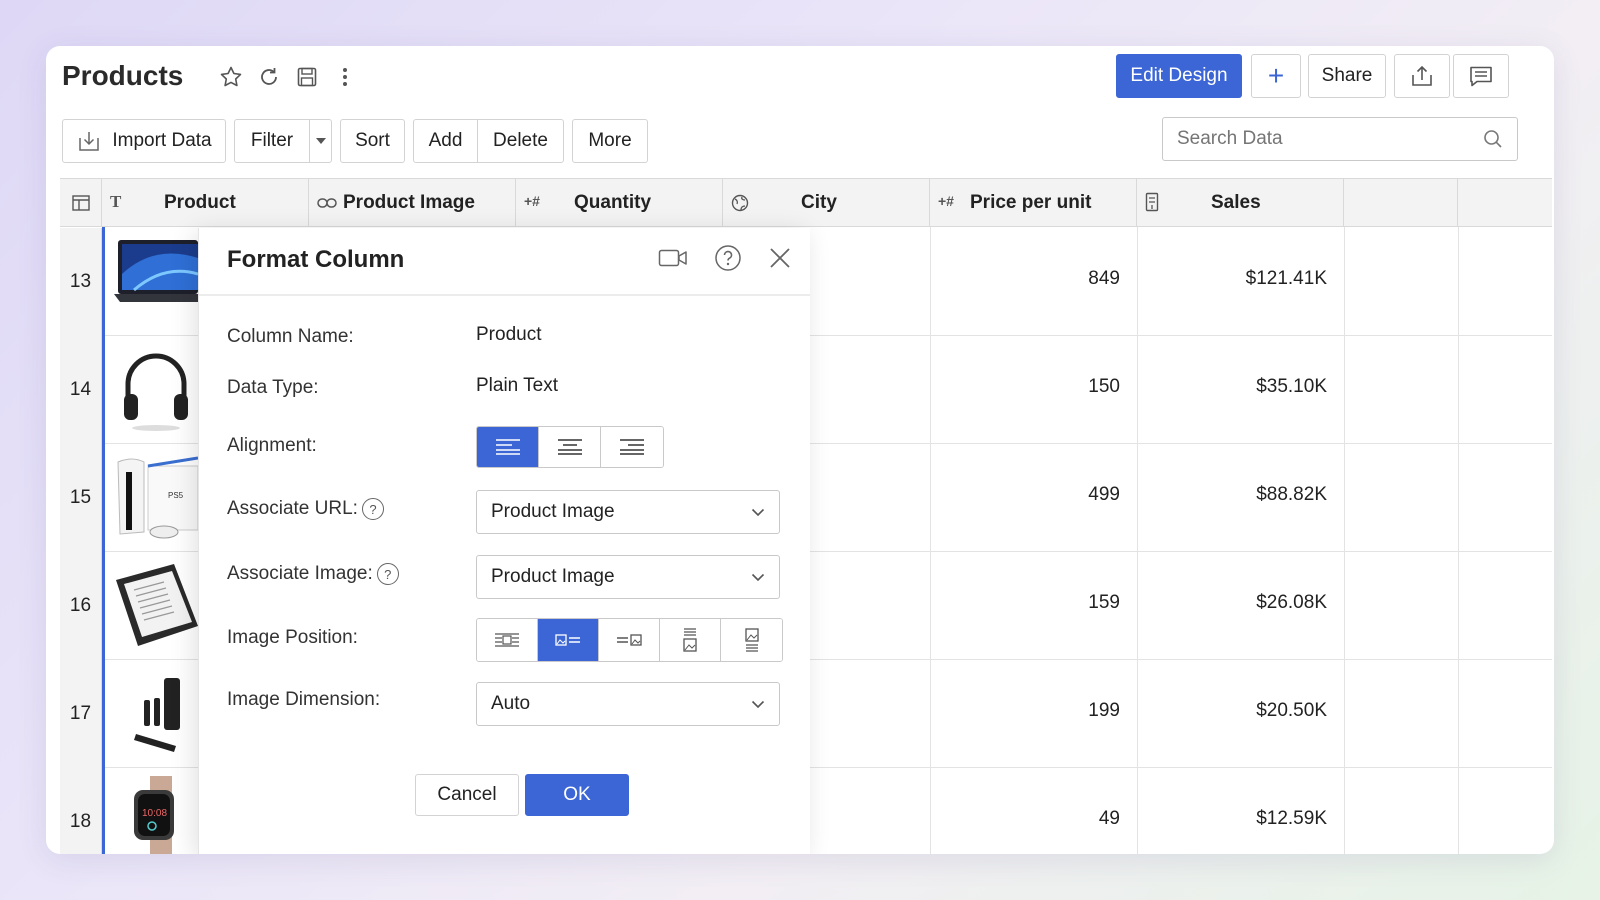 Image resolution: width=1600 pixels, height=900 pixels. I want to click on row-number: 16, so click(81, 606).